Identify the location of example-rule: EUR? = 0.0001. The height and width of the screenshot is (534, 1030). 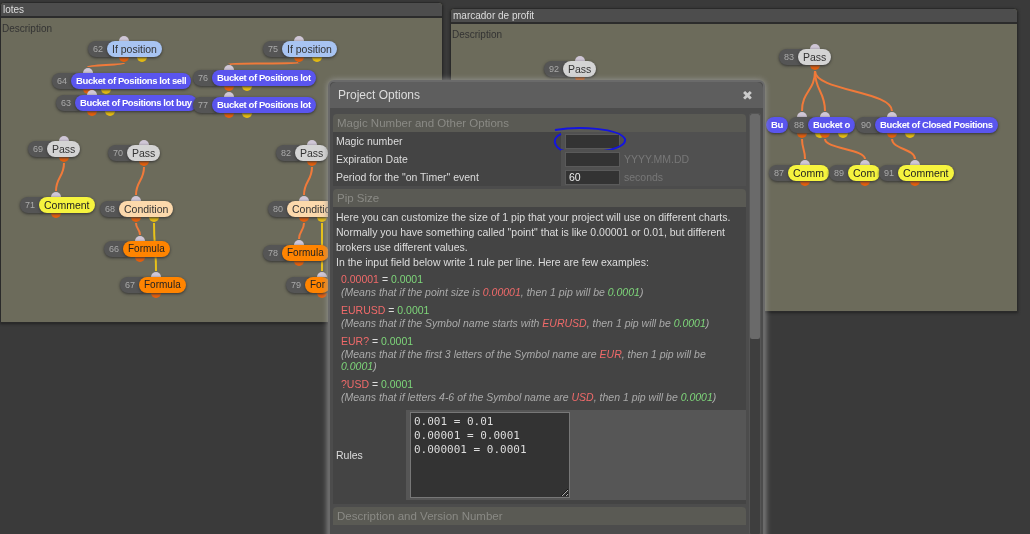
(378, 341).